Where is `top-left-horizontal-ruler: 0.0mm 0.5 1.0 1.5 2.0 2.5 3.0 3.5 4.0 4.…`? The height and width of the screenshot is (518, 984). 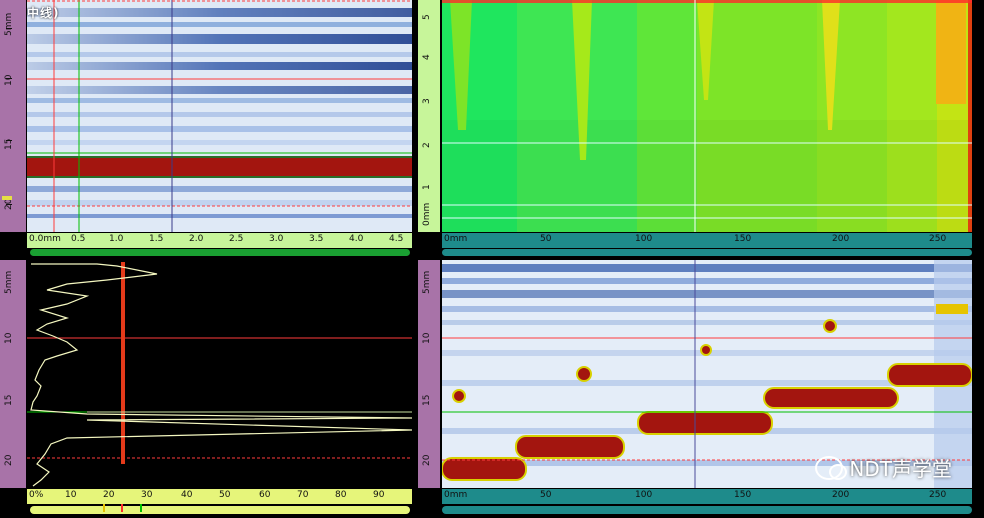
top-left-horizontal-ruler: 0.0mm 0.5 1.0 1.5 2.0 2.5 3.0 3.5 4.0 4.… is located at coordinates (219, 240).